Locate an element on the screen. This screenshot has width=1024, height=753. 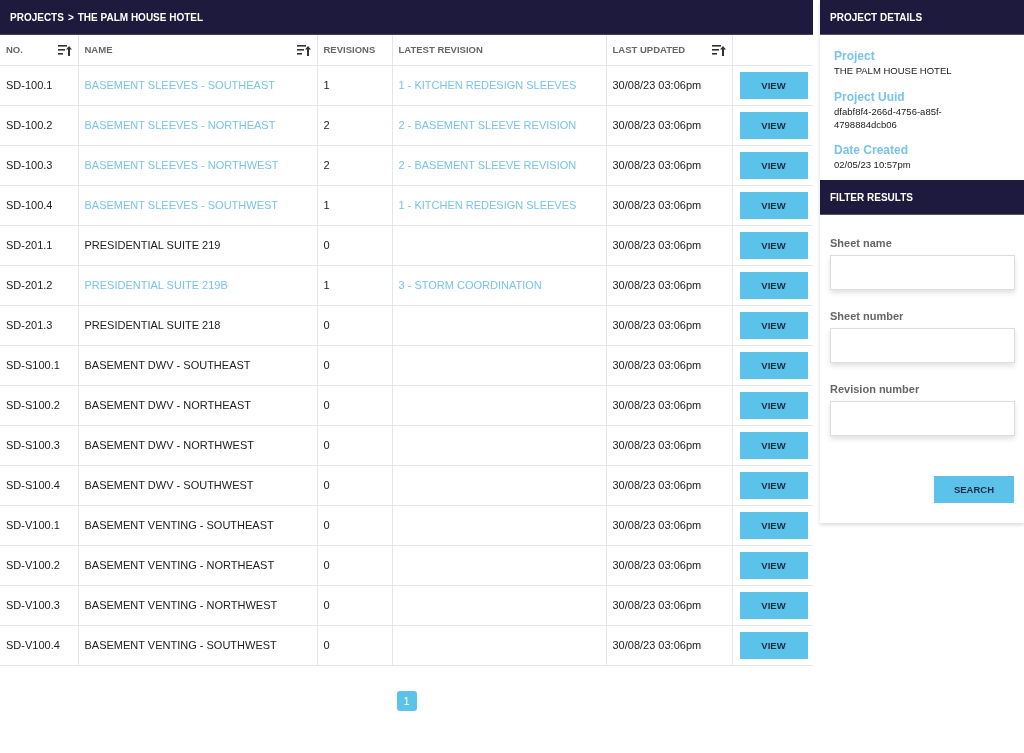
sheet-name: PRESIDENTIAL SUITE 218 is located at coordinates (152, 325).